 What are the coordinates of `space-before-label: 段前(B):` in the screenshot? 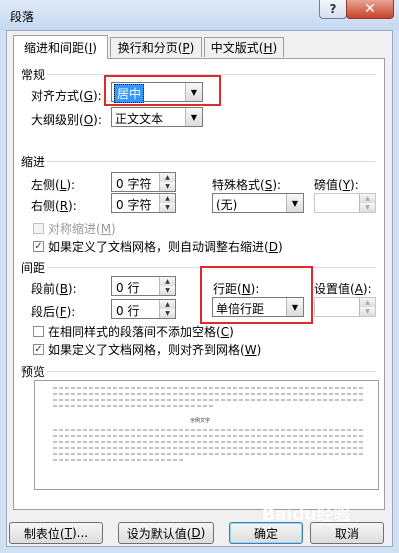 It's located at (54, 289).